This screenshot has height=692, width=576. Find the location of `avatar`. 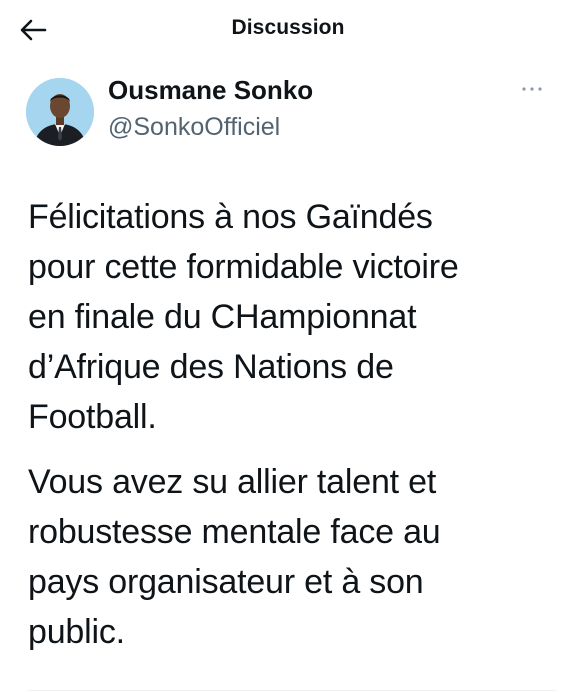

avatar is located at coordinates (60, 112).